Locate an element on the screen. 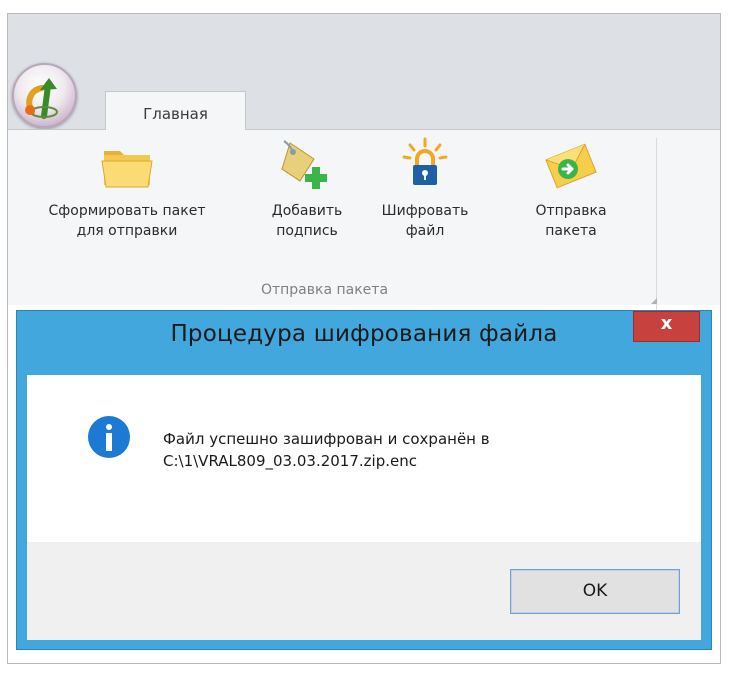  build-package-label: Сформировать пакет для отправки is located at coordinates (127, 221).